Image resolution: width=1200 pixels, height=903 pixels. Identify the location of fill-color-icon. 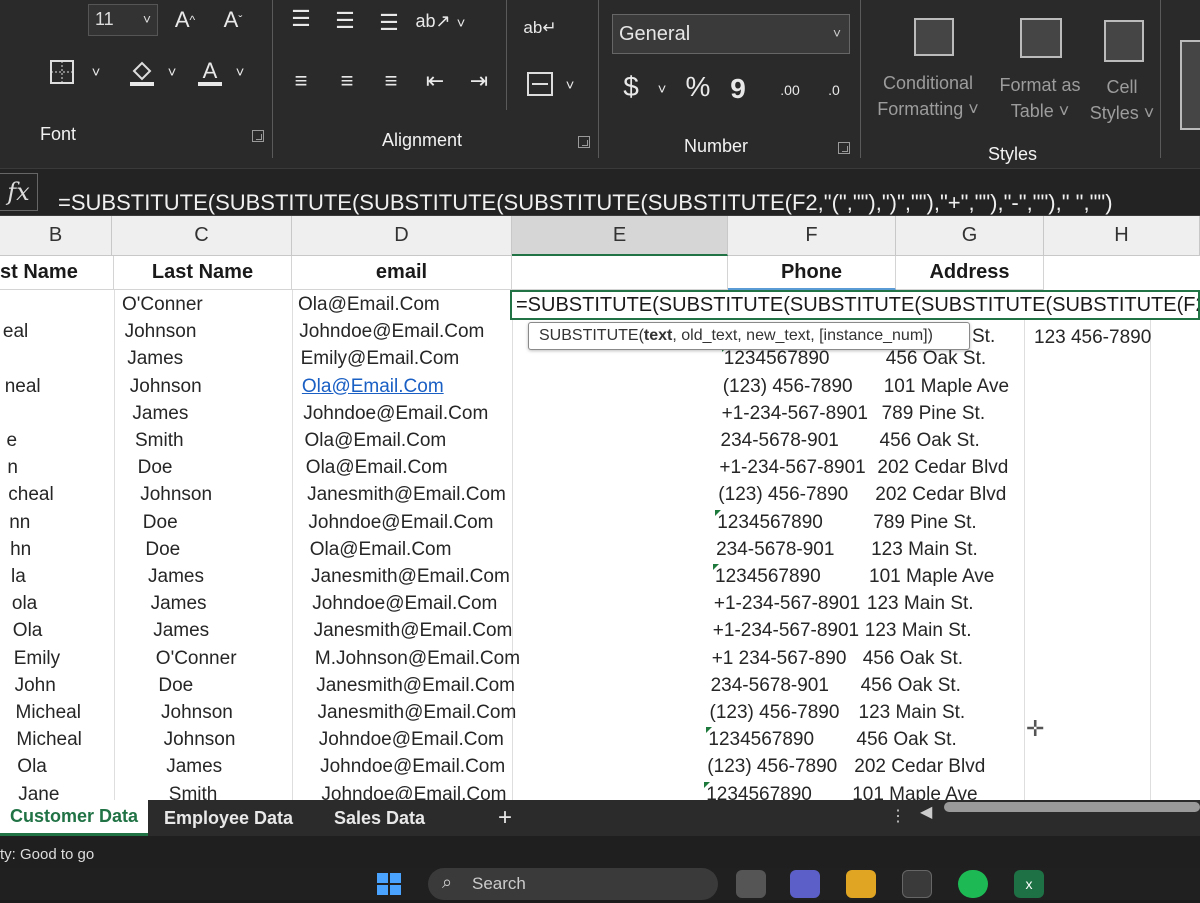
(142, 72).